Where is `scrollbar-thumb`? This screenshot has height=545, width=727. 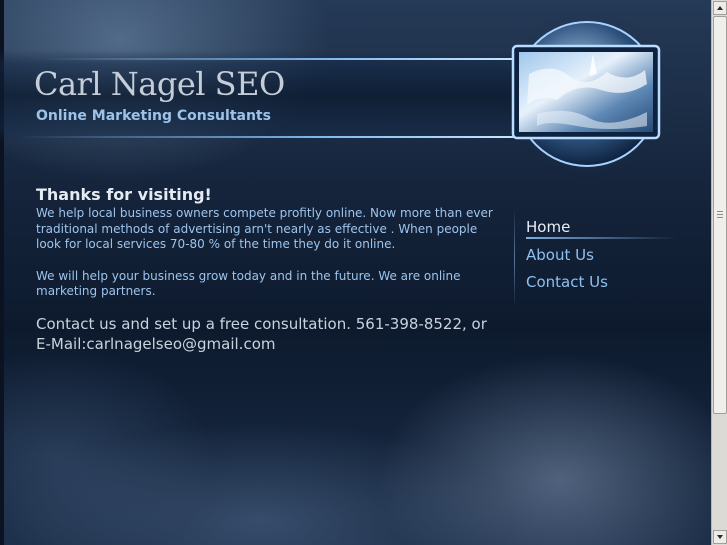
scrollbar-thumb is located at coordinates (720, 215).